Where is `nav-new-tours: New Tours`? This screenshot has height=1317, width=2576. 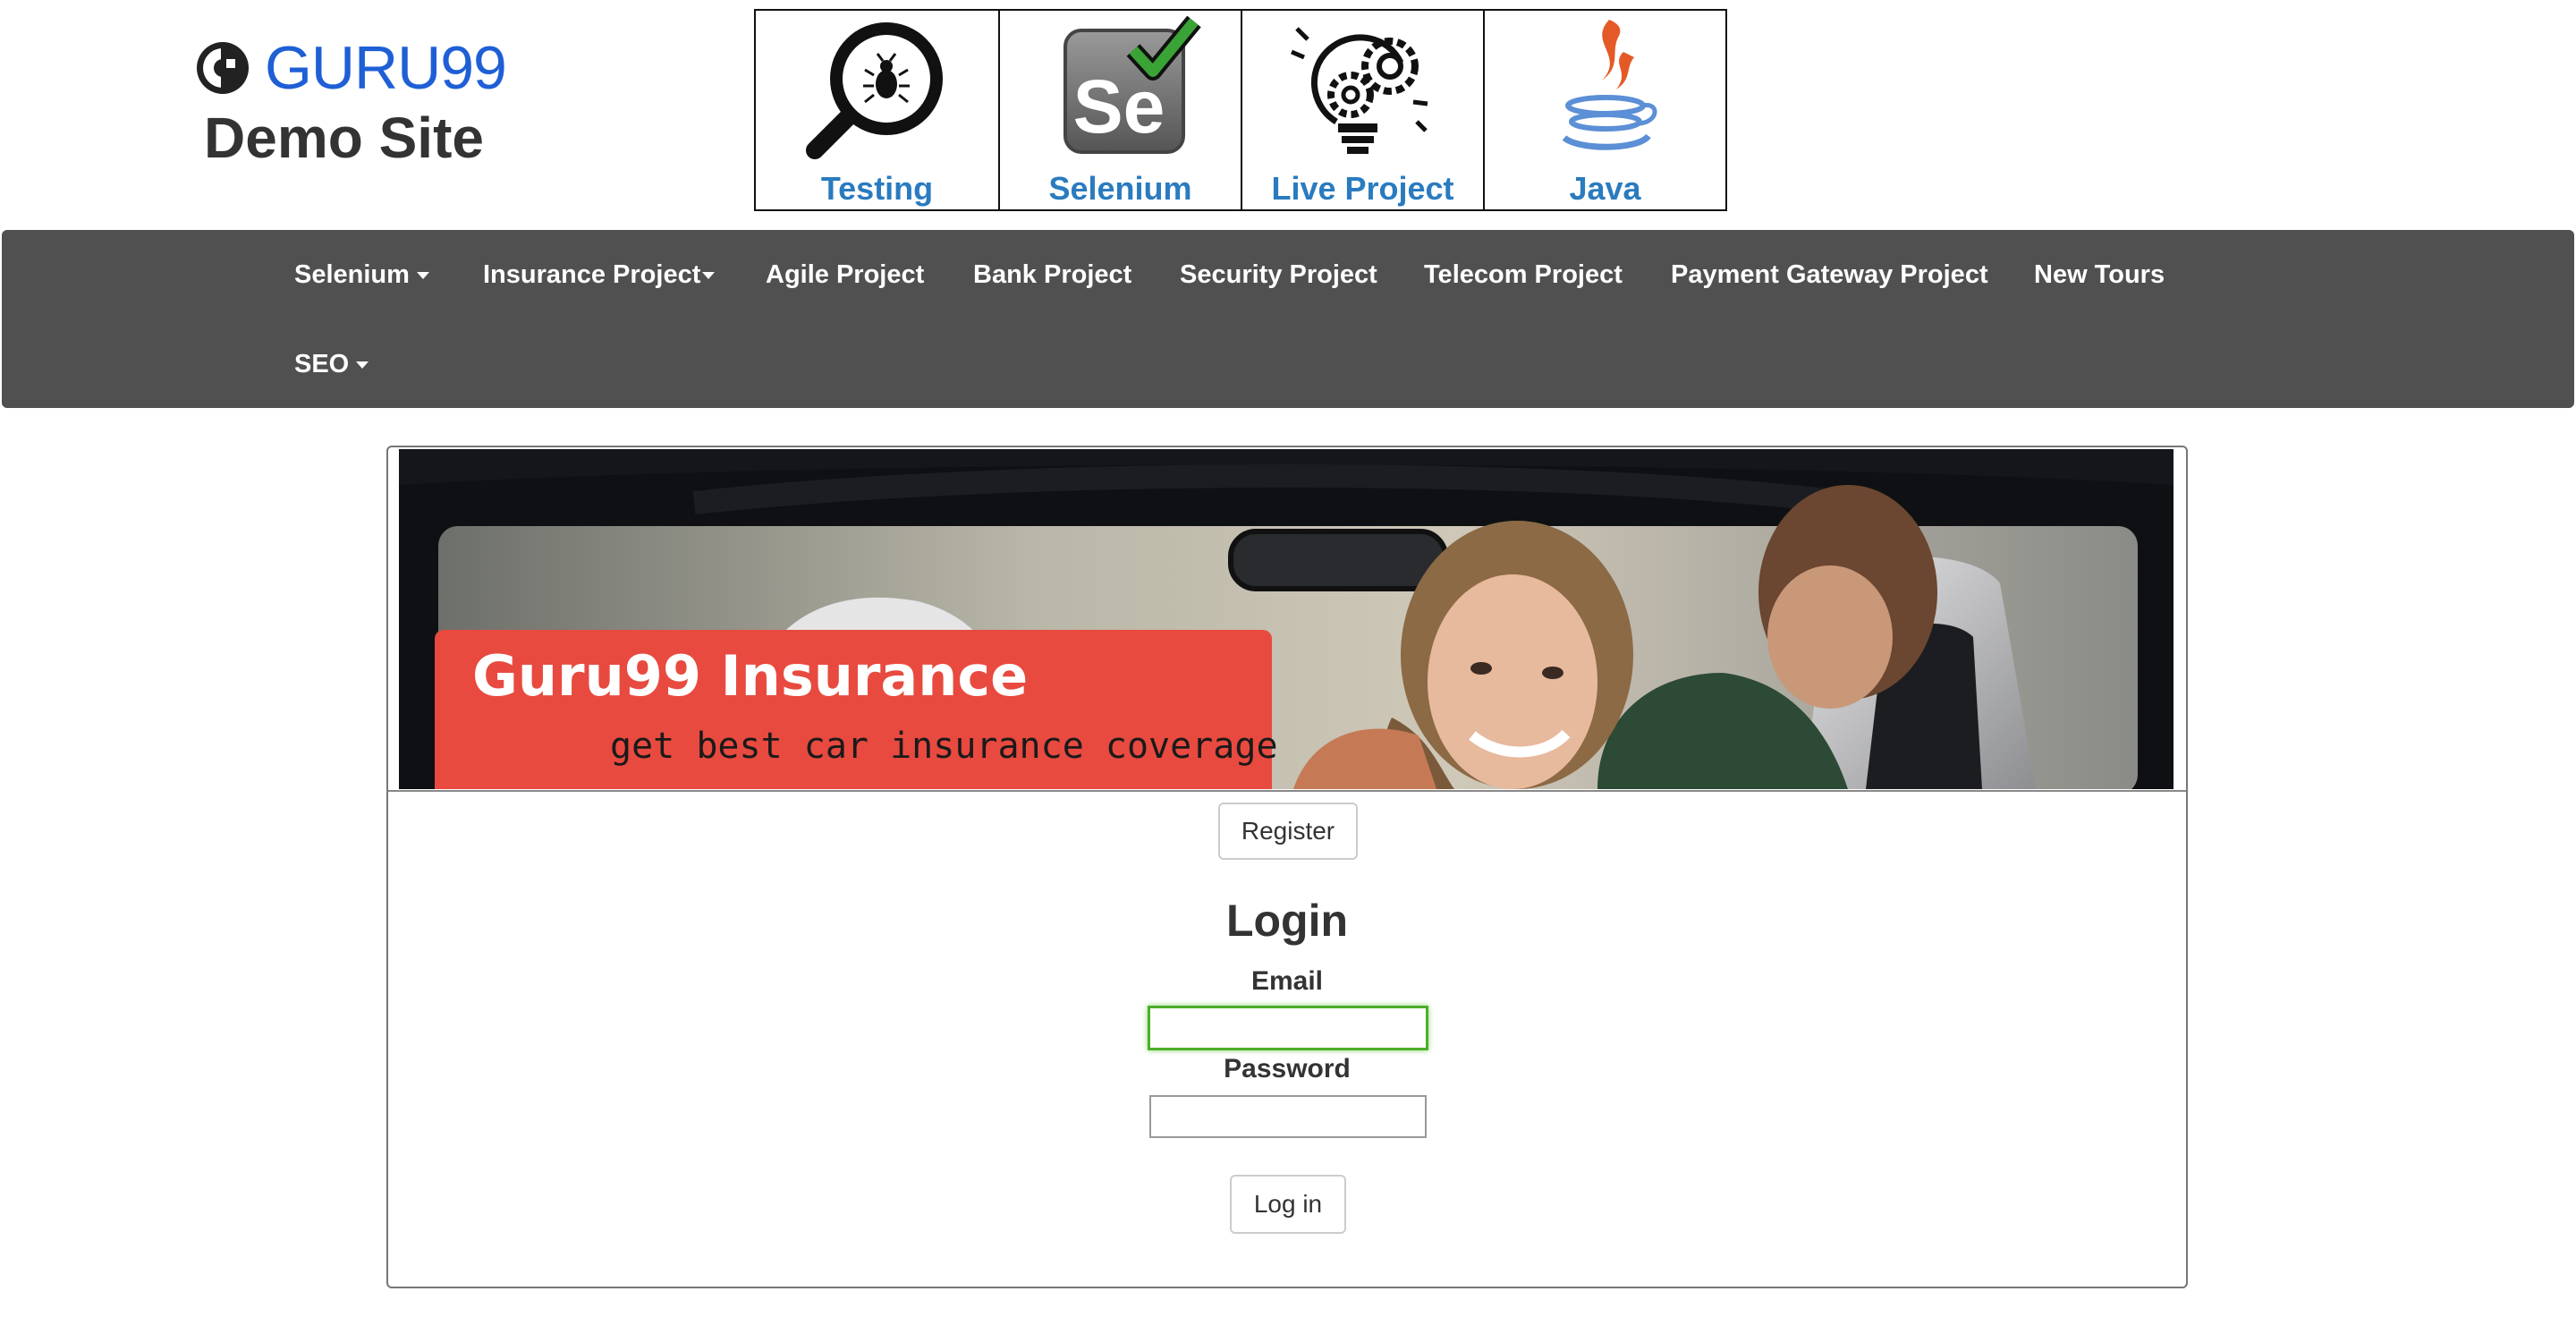
nav-new-tours: New Tours is located at coordinates (2099, 275).